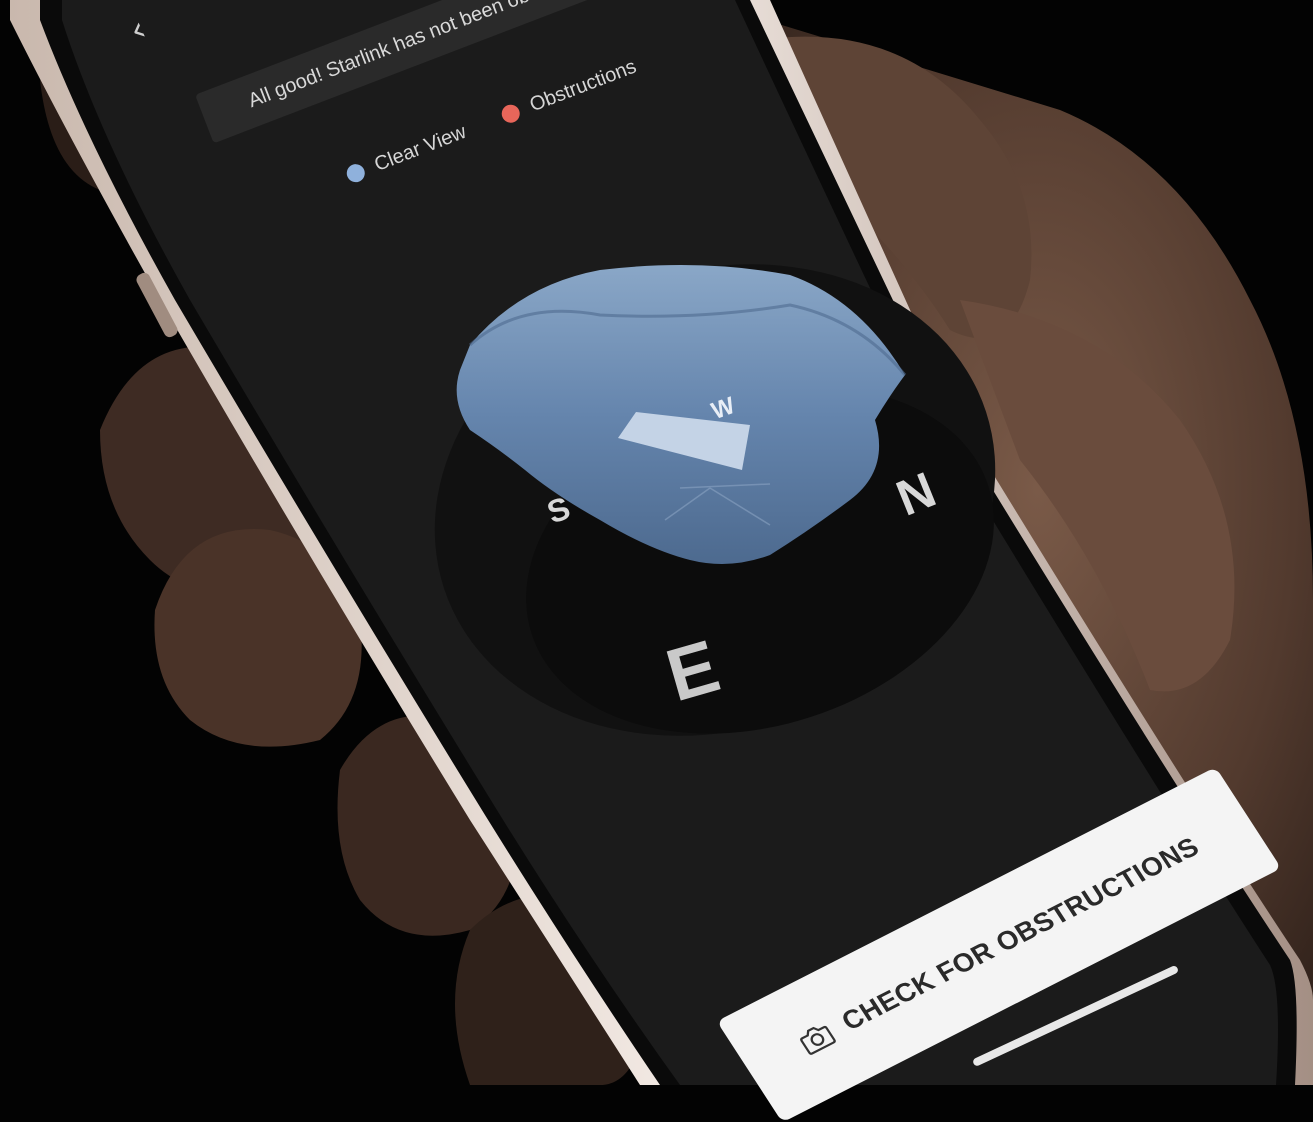  I want to click on obstructions-dot-icon, so click(511, 113).